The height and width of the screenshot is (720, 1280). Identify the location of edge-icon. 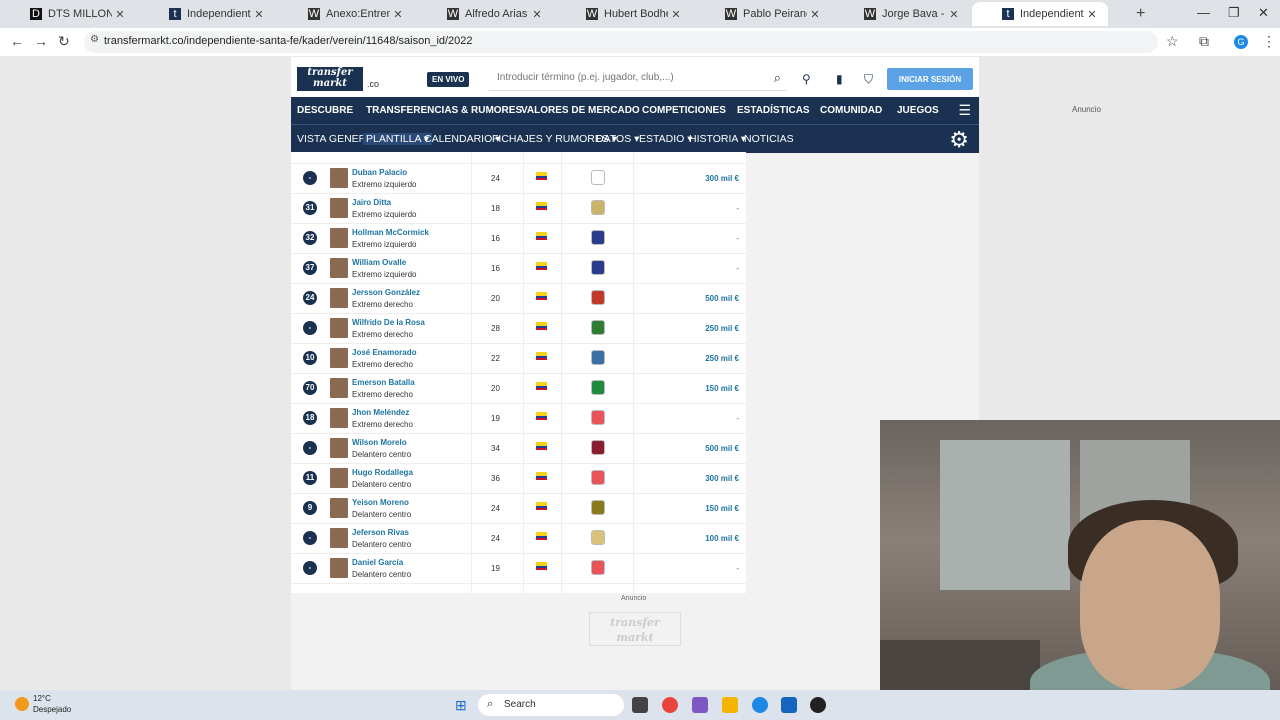
(760, 705).